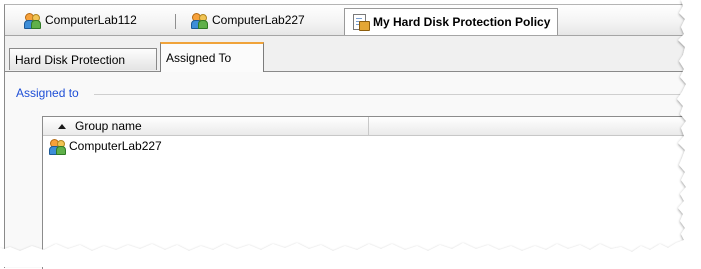  Describe the element at coordinates (108, 126) in the screenshot. I see `column-header-label: Group name` at that location.